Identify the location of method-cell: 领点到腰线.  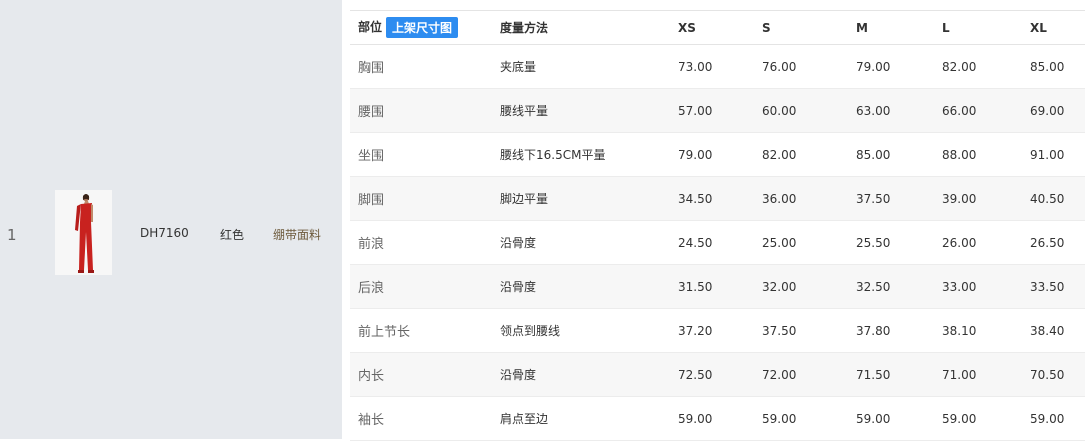
(530, 331).